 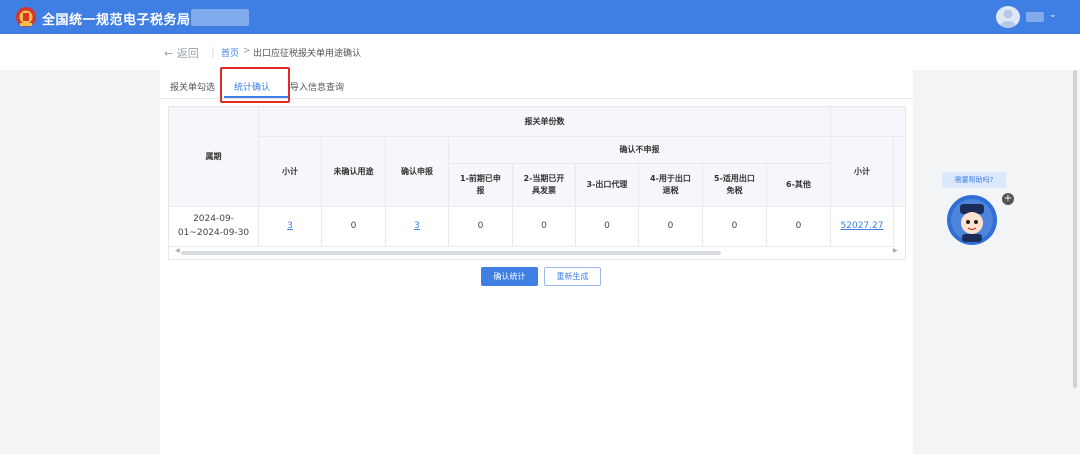 I want to click on cell-c1: 0, so click(x=481, y=227).